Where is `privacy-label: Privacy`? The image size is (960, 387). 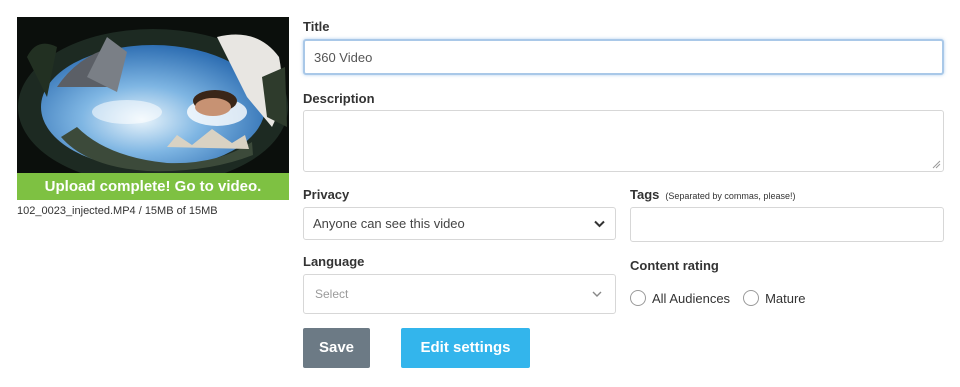
privacy-label: Privacy is located at coordinates (326, 194).